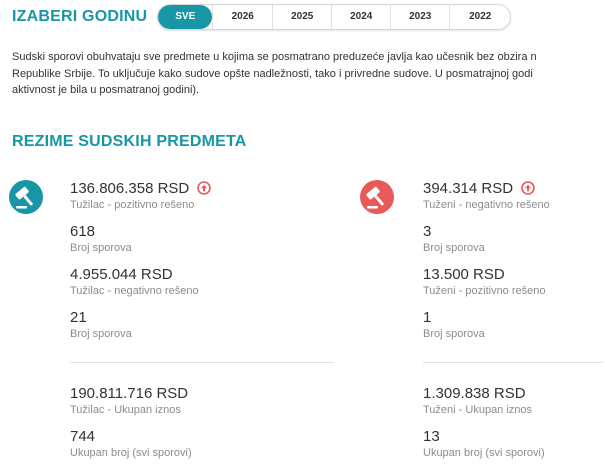 The width and height of the screenshot is (605, 475). Describe the element at coordinates (454, 238) in the screenshot. I see `defendant-negative-count: 3 Broj sporova` at that location.